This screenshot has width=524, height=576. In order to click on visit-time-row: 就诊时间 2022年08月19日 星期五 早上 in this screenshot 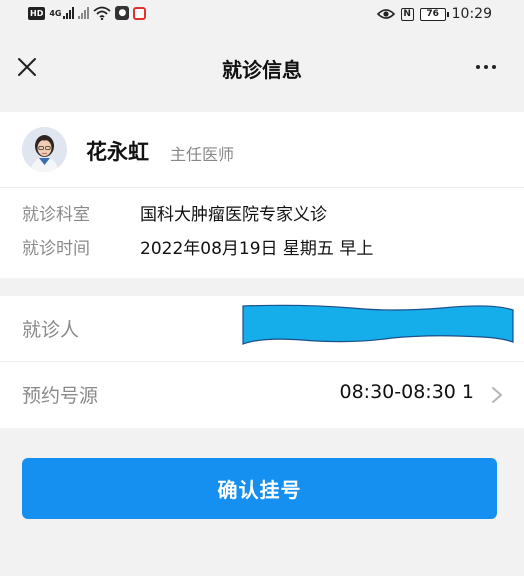, I will do `click(197, 249)`.